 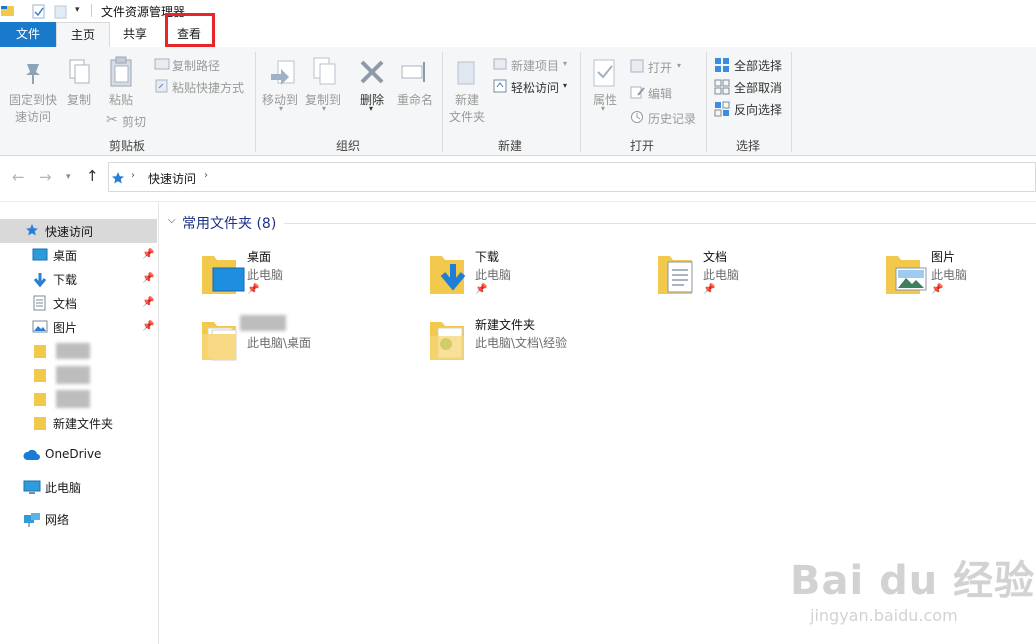 What do you see at coordinates (372, 72) in the screenshot?
I see `delete-icon` at bounding box center [372, 72].